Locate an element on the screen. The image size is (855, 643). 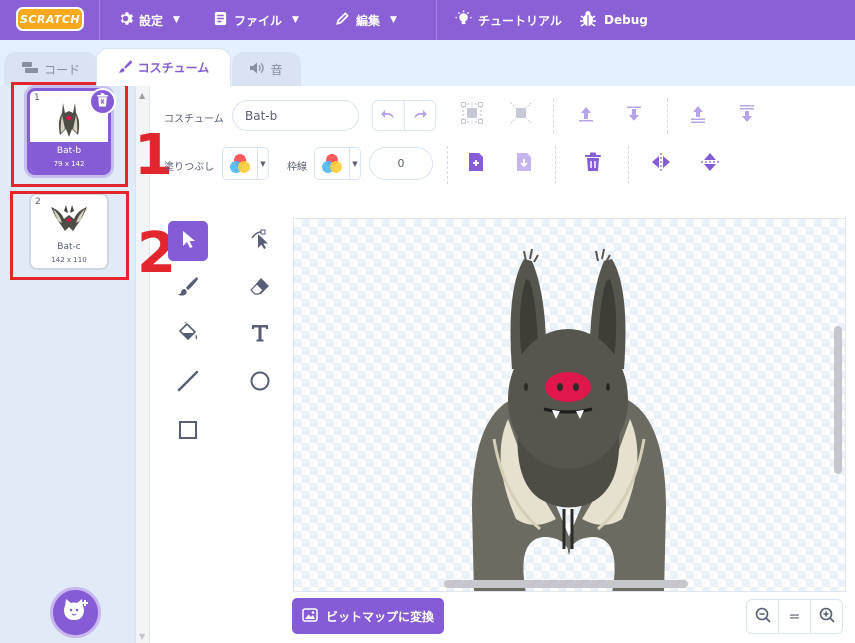
rectangle-icon is located at coordinates (188, 432).